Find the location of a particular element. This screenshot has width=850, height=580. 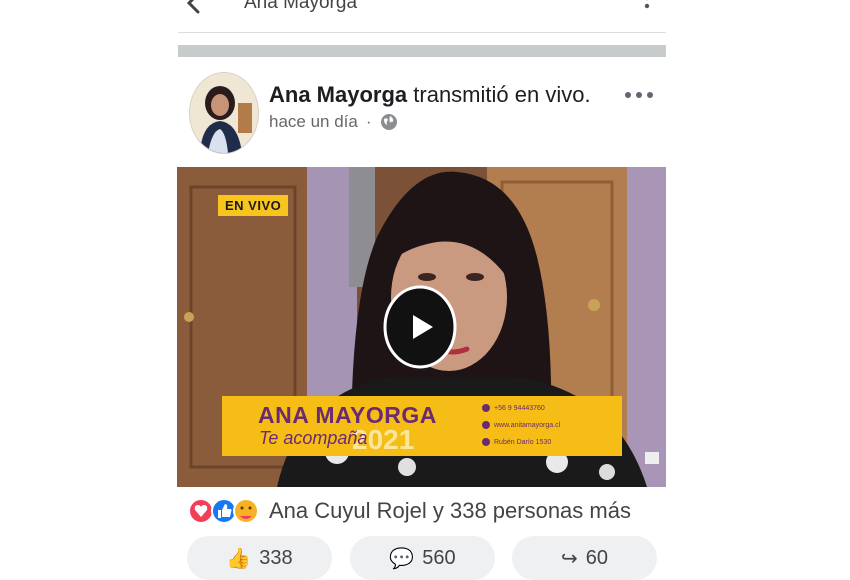

top-navigation-bar: Ana Mayorga is located at coordinates (422, 16).